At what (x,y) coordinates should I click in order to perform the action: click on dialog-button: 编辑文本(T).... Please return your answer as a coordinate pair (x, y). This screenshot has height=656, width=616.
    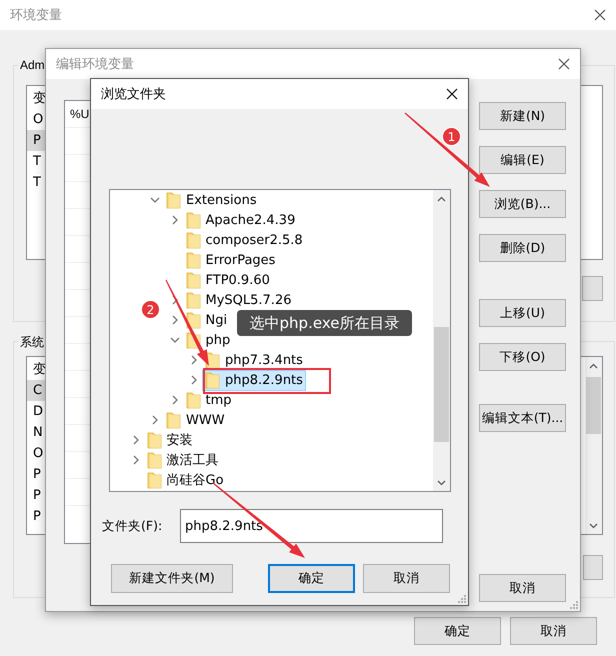
    Looking at the image, I should click on (522, 418).